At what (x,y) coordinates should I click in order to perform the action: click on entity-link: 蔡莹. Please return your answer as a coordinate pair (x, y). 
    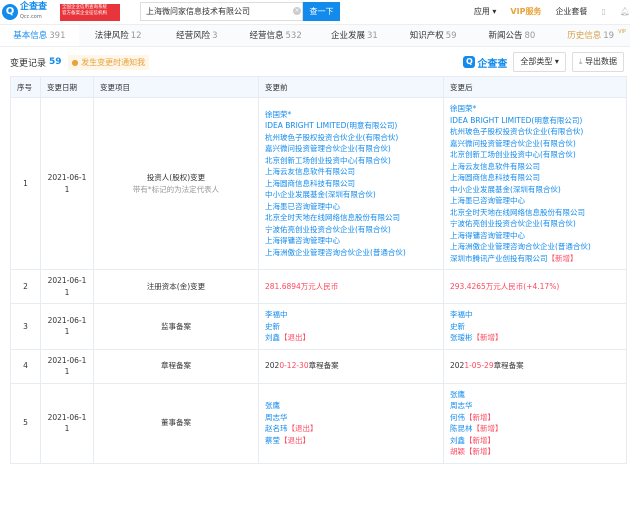
    Looking at the image, I should click on (272, 440).